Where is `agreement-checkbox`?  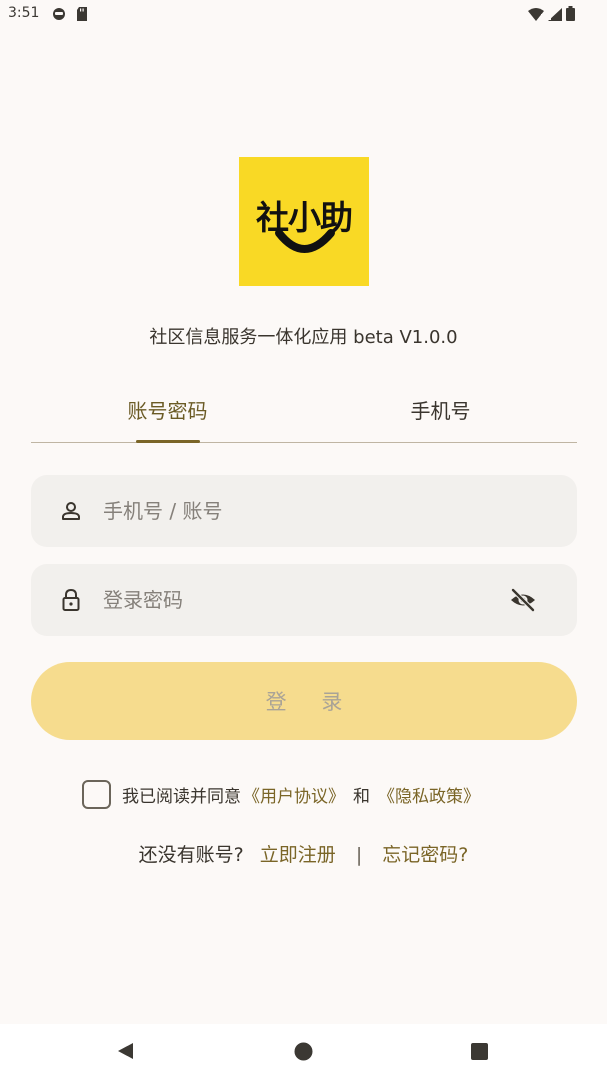
agreement-checkbox is located at coordinates (96, 794).